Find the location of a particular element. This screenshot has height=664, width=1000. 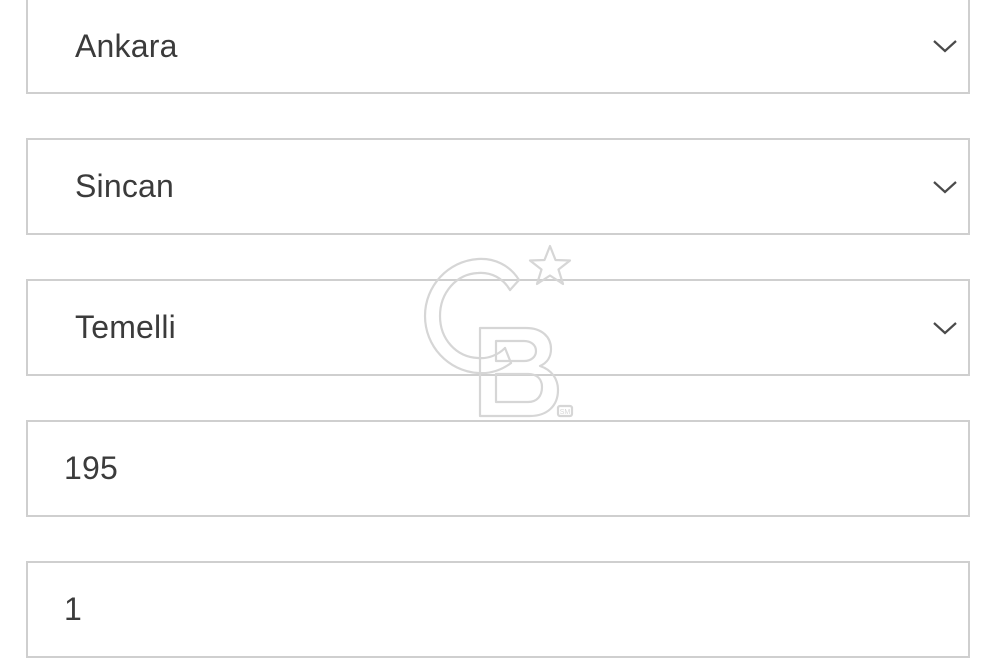

district-select-value: Sincan is located at coordinates (125, 186).